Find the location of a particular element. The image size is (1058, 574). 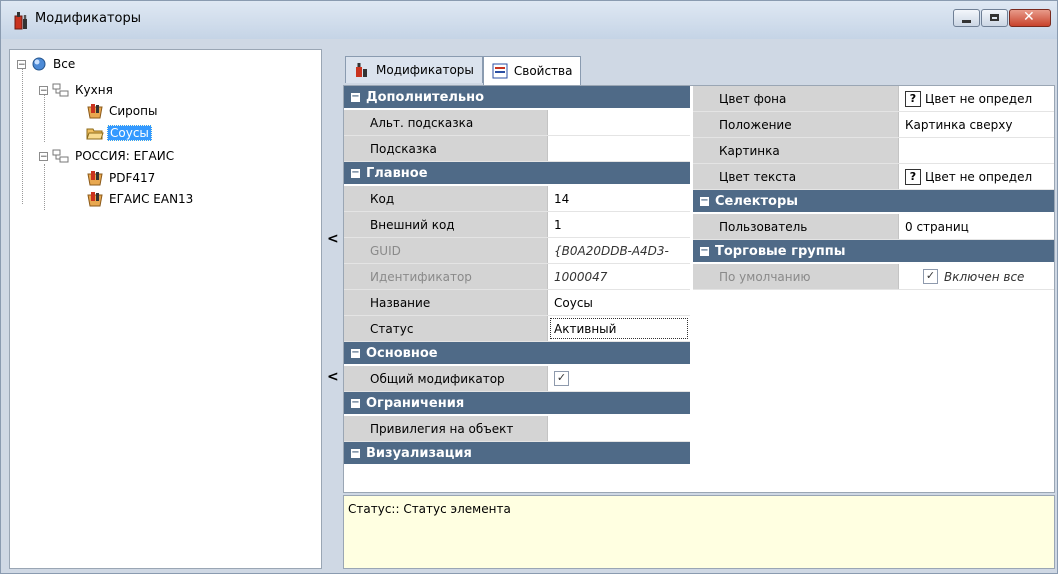

property-row: Альт. подсказка is located at coordinates (517, 123).